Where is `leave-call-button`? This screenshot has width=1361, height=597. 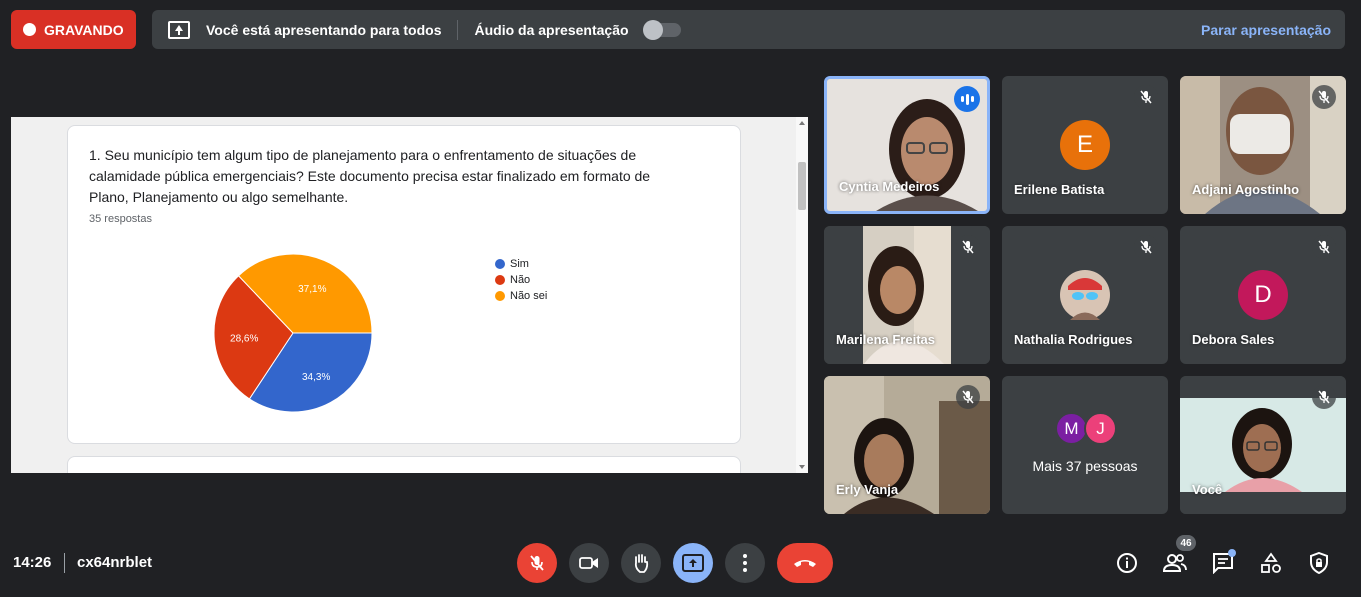
leave-call-button is located at coordinates (805, 563).